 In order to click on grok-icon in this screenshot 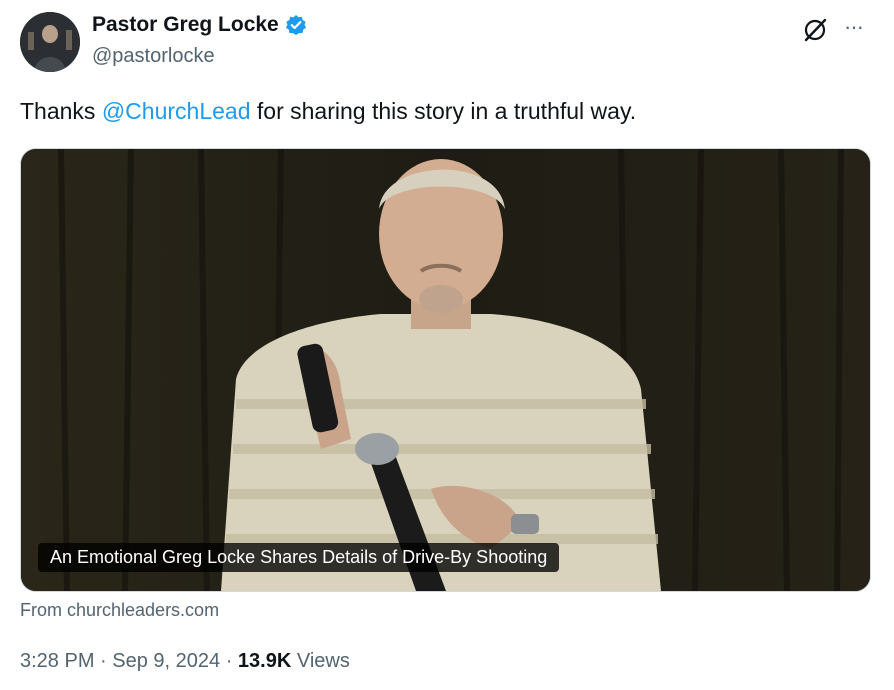, I will do `click(815, 30)`.